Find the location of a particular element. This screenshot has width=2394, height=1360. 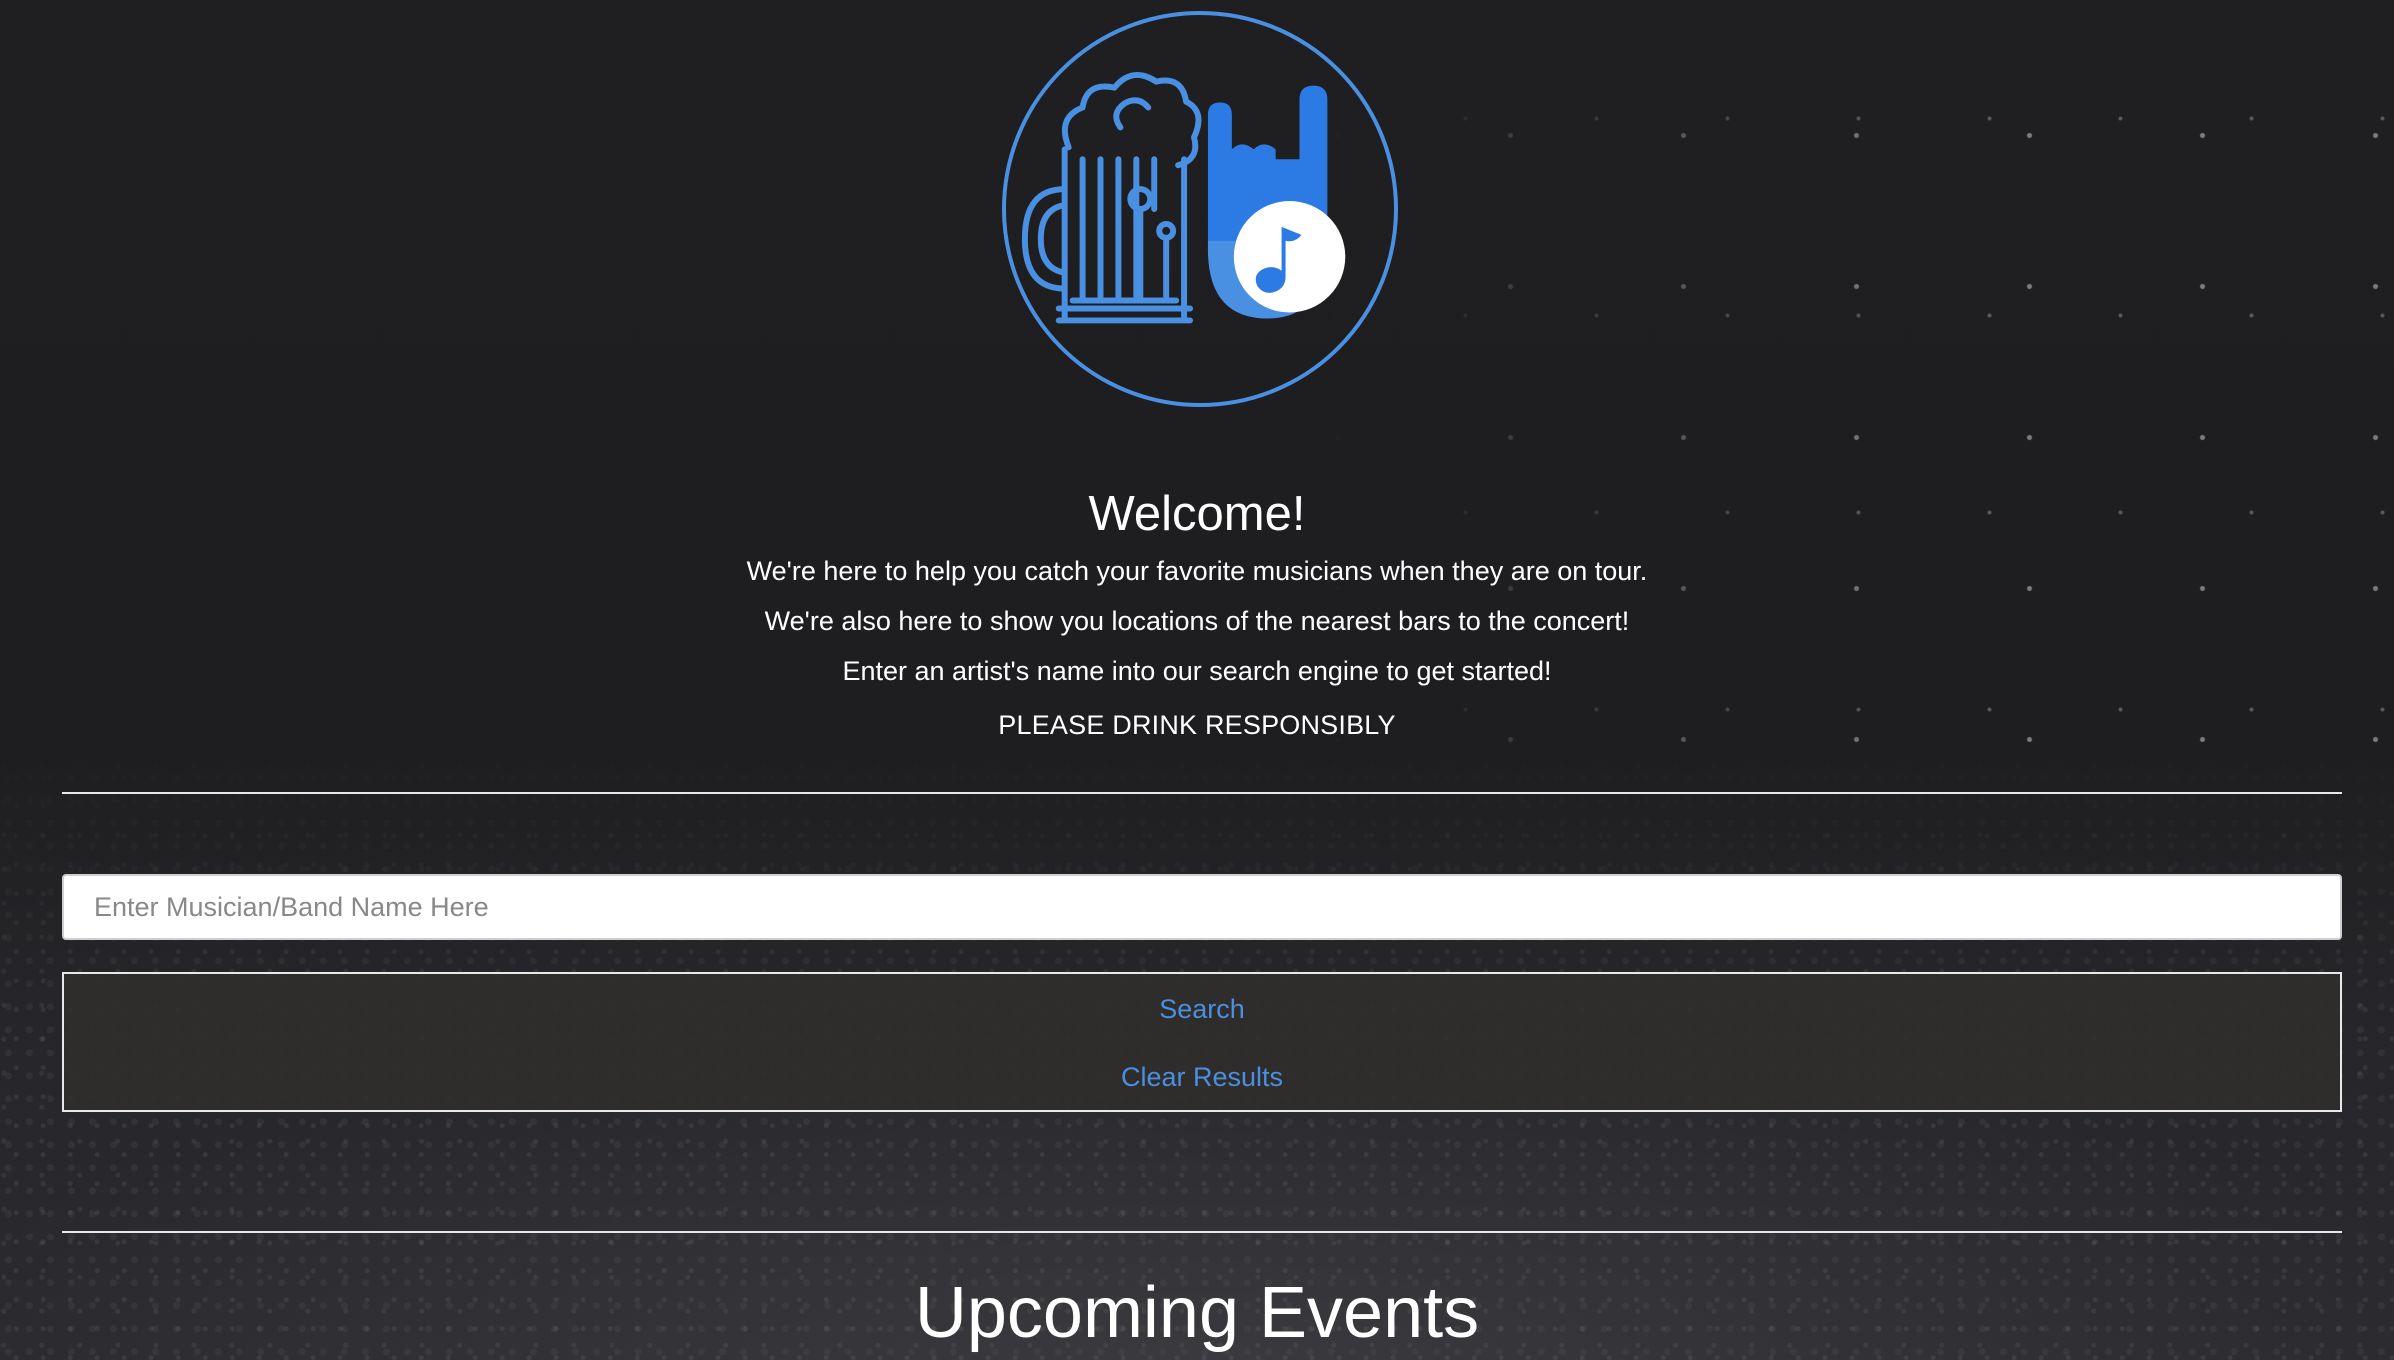

site-logo is located at coordinates (1200, 209).